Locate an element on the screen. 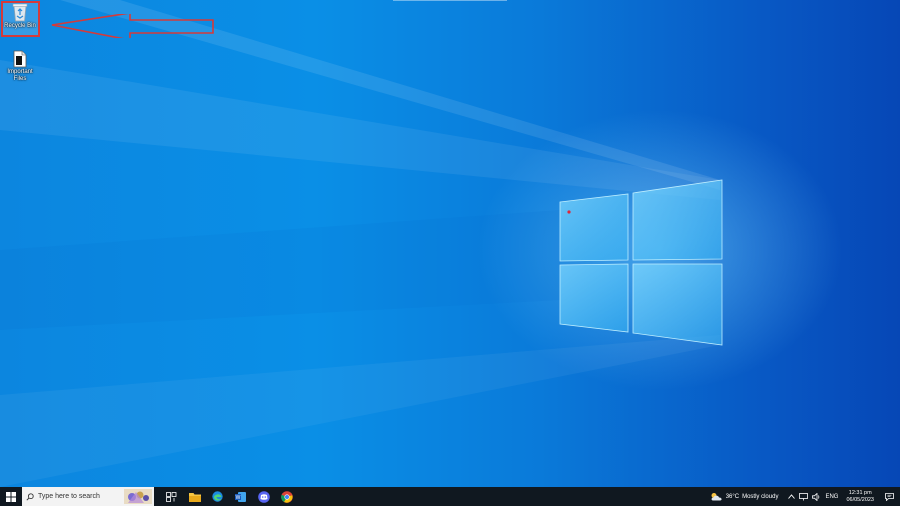 The height and width of the screenshot is (506, 900). chrome-button is located at coordinates (286, 496).